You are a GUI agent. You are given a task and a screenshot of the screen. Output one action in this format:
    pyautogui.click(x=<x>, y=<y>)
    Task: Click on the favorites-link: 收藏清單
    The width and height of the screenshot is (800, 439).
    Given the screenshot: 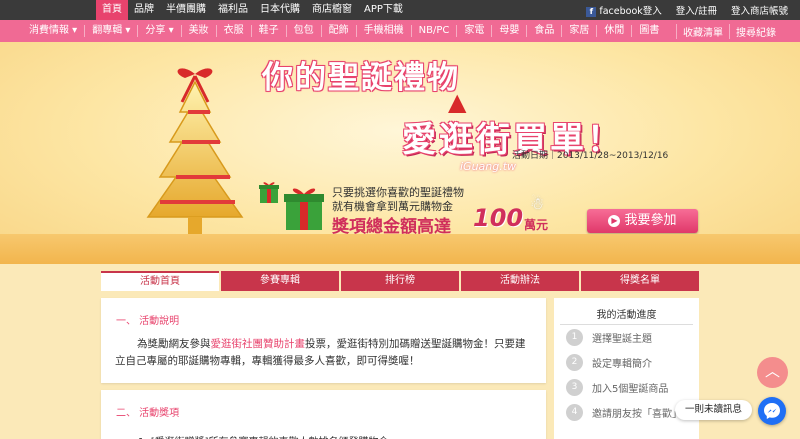 What is the action you would take?
    pyautogui.click(x=702, y=31)
    